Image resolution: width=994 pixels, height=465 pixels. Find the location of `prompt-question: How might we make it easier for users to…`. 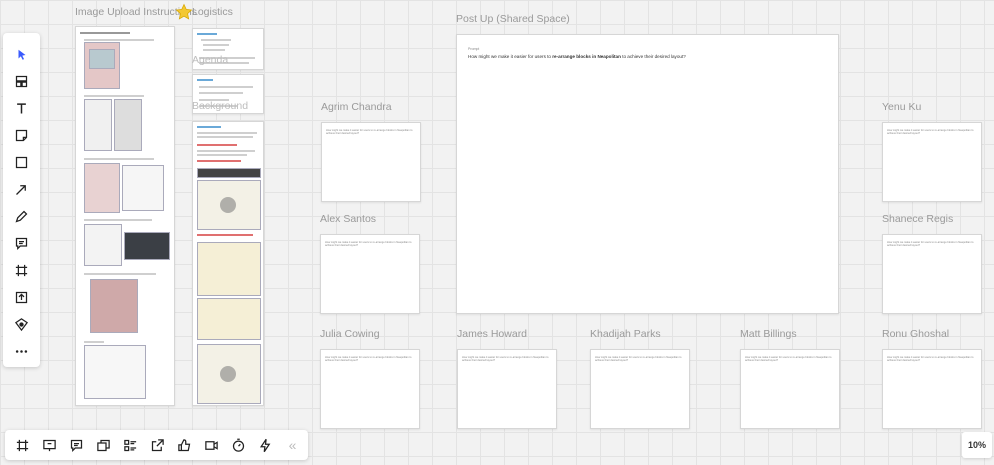

prompt-question: How might we make it easier for users to… is located at coordinates (577, 56).